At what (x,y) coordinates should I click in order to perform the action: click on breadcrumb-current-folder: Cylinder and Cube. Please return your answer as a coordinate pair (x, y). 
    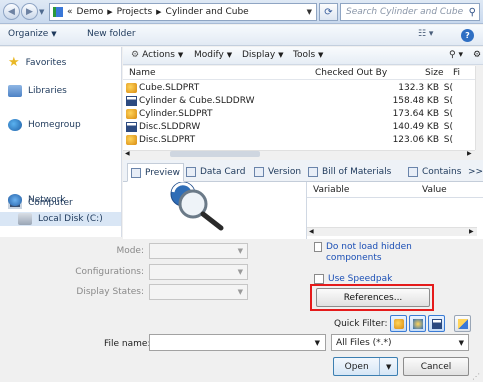
    Looking at the image, I should click on (207, 12).